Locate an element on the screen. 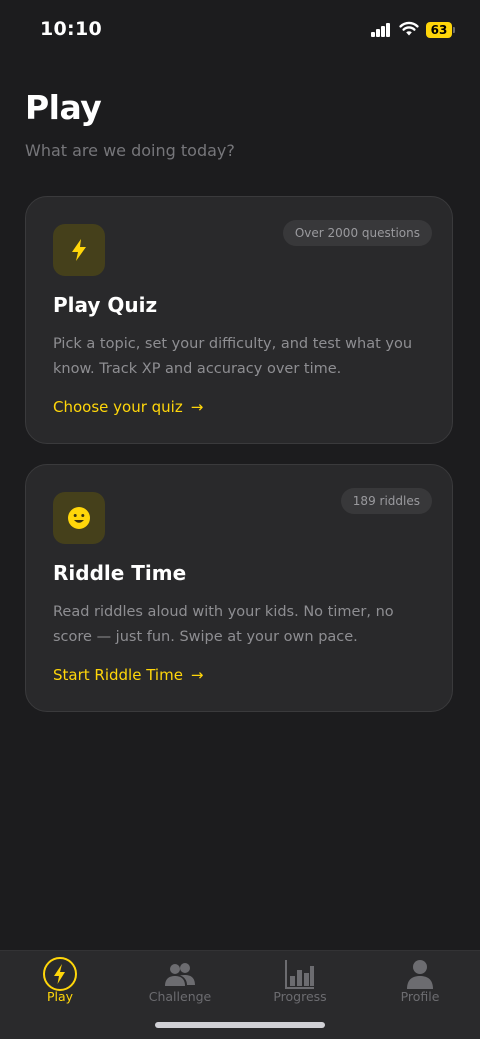 This screenshot has height=1039, width=480. tab-profile: Profile is located at coordinates (420, 981).